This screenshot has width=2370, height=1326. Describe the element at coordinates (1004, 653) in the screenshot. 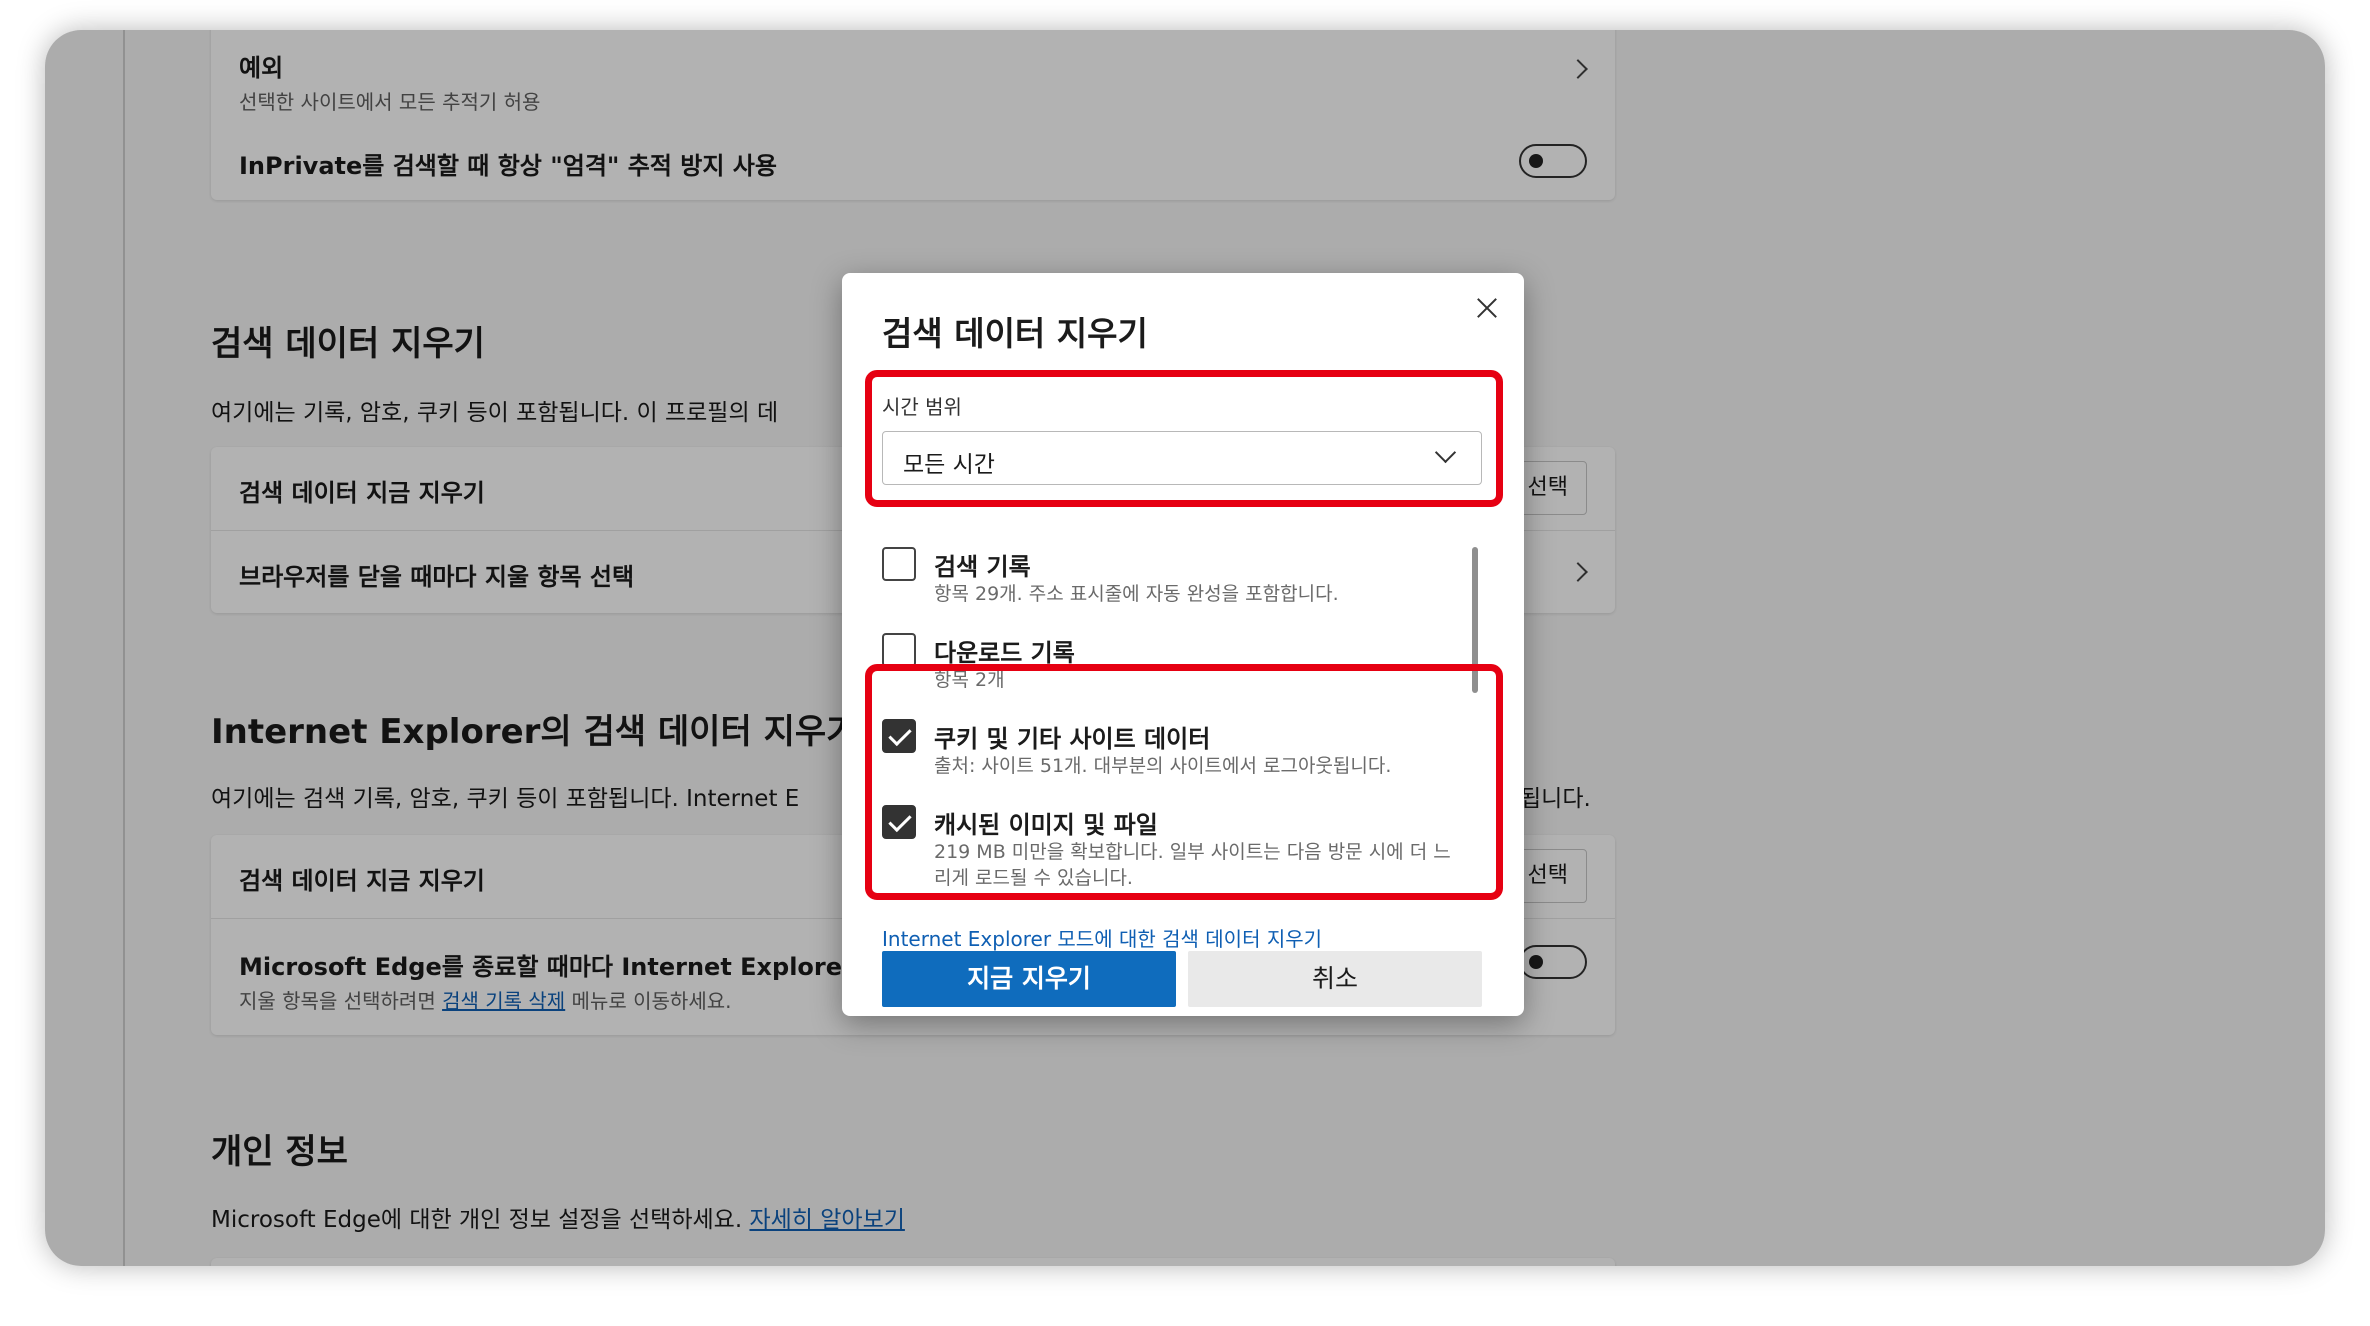

I see `option-title: 다운로드 기록` at that location.